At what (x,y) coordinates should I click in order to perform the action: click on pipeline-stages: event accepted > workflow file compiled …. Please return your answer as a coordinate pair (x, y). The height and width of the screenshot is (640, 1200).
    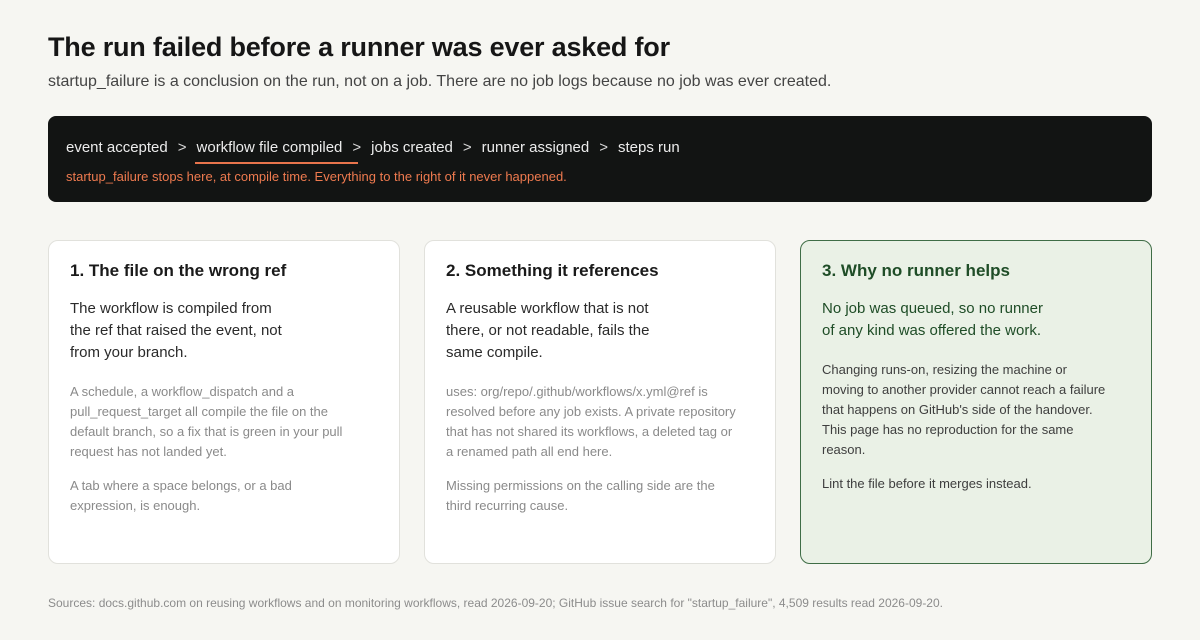
    Looking at the image, I should click on (600, 150).